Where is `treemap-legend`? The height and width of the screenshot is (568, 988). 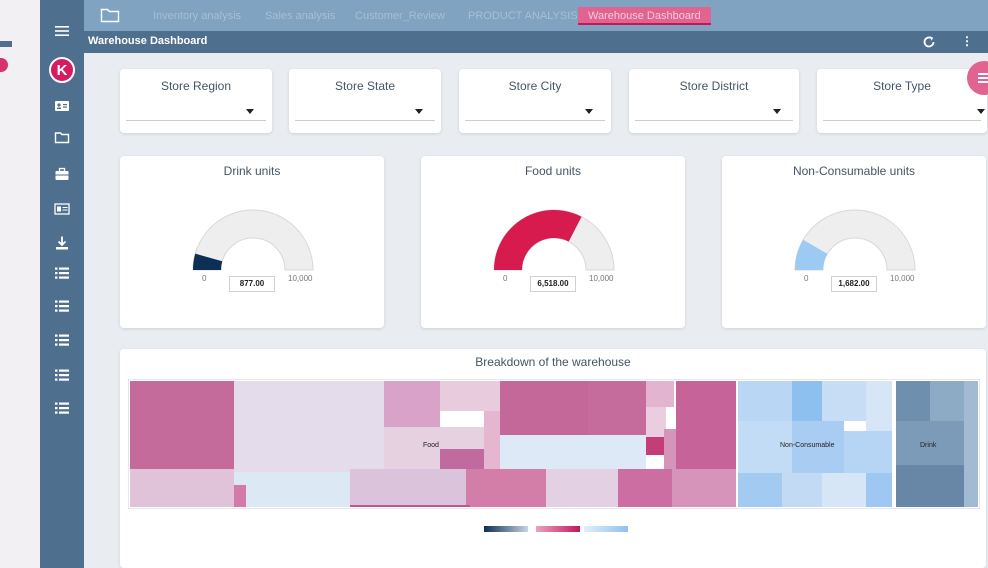
treemap-legend is located at coordinates (556, 529).